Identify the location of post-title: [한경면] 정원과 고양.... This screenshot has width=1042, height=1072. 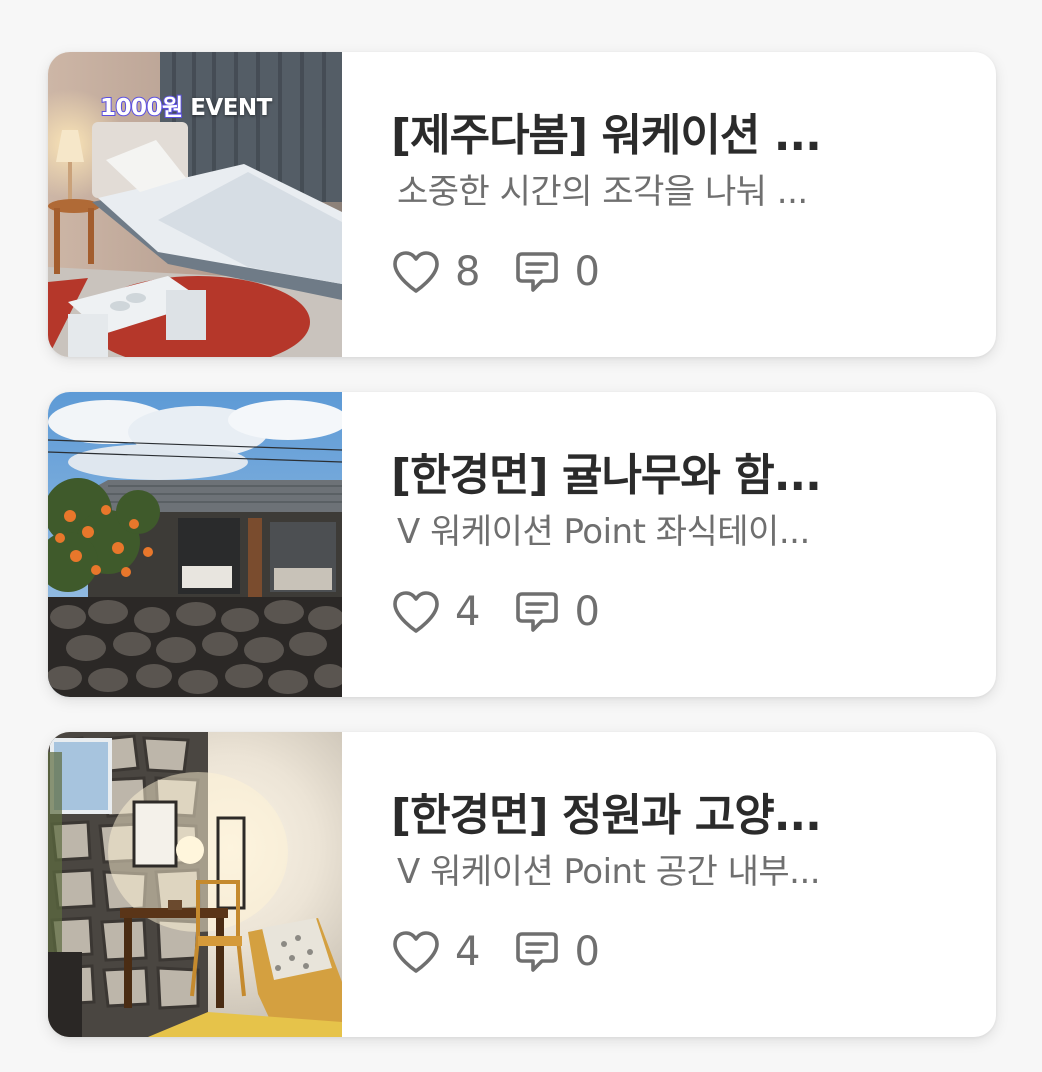
(606, 815).